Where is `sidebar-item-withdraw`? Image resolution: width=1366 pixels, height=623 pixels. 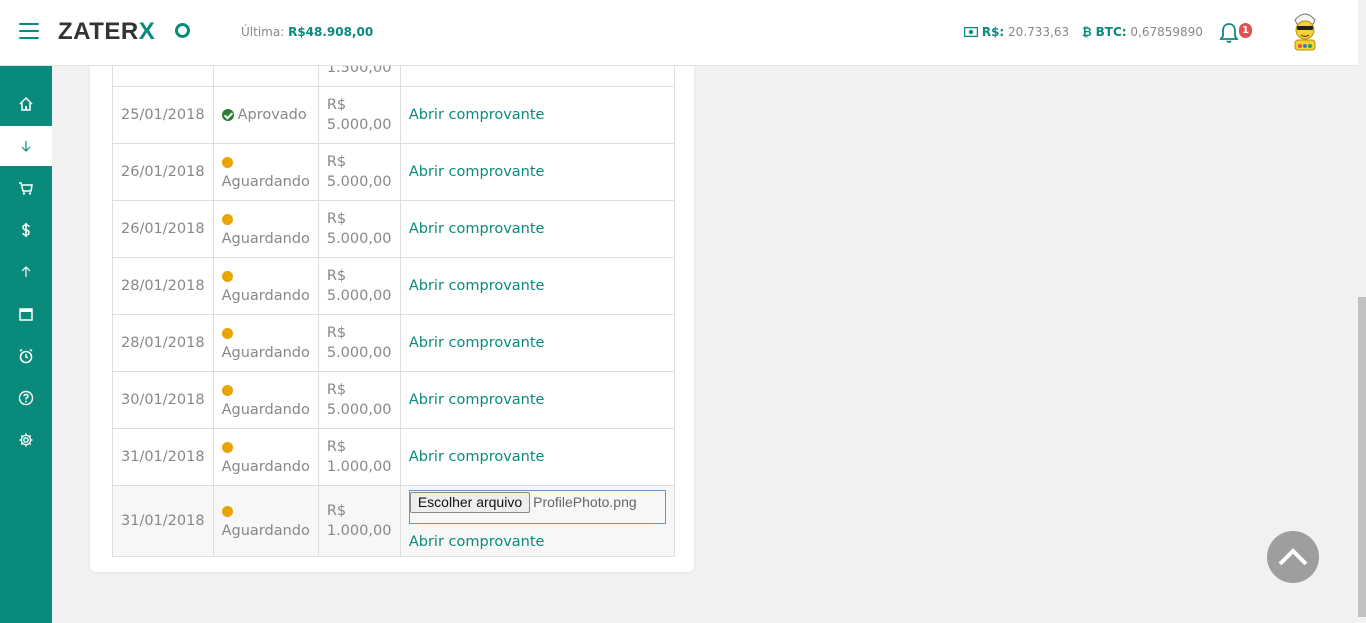
sidebar-item-withdraw is located at coordinates (26, 272).